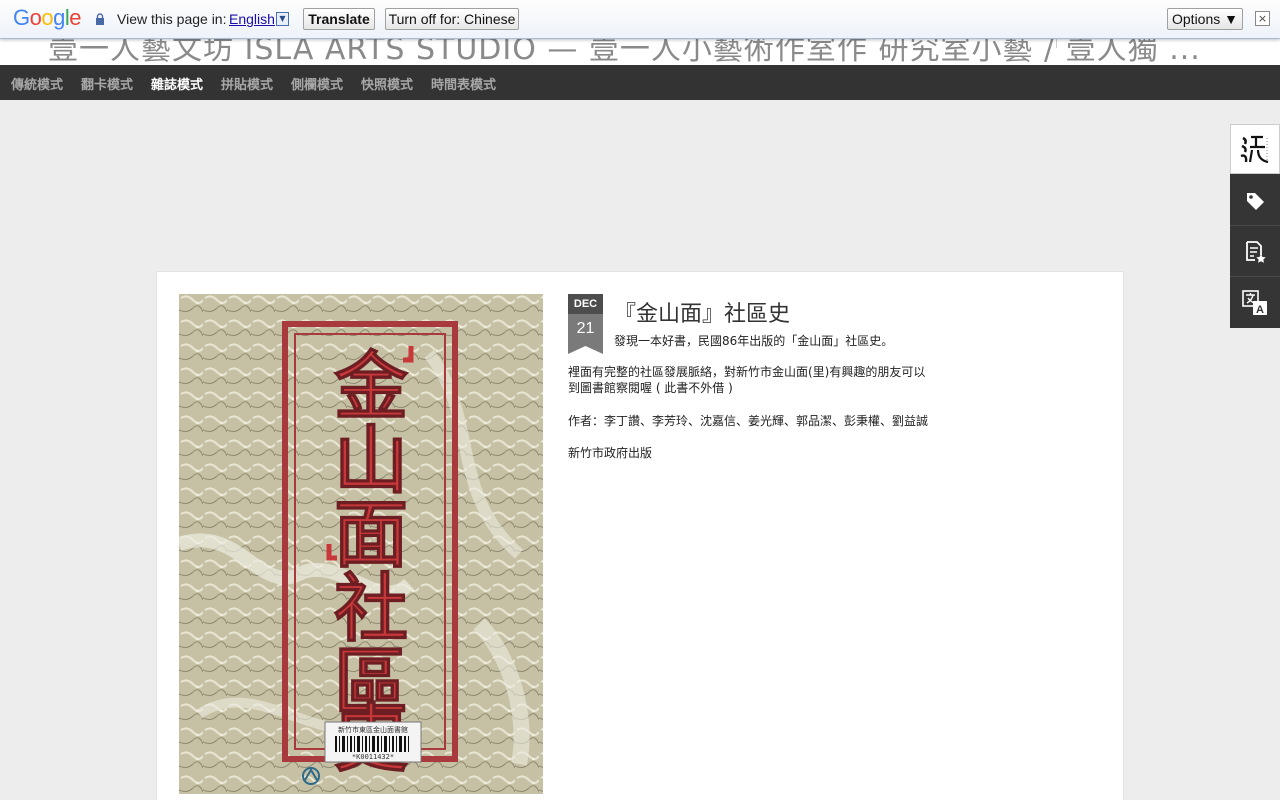 The width and height of the screenshot is (1280, 800). Describe the element at coordinates (640, 82) in the screenshot. I see `view-mode-nav: 傳統模式 翻卡模式 雜誌模式 拼貼模式 側欄模式 快照模式 時間表模式` at that location.